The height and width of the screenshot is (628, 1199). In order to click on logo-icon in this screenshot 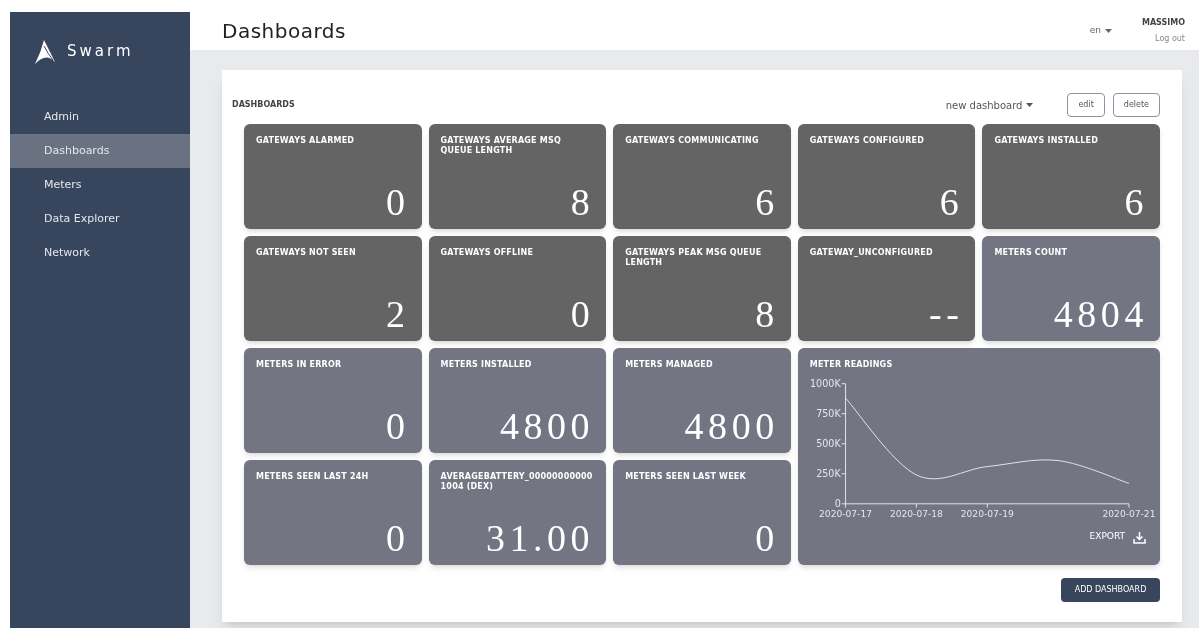, I will do `click(44, 52)`.